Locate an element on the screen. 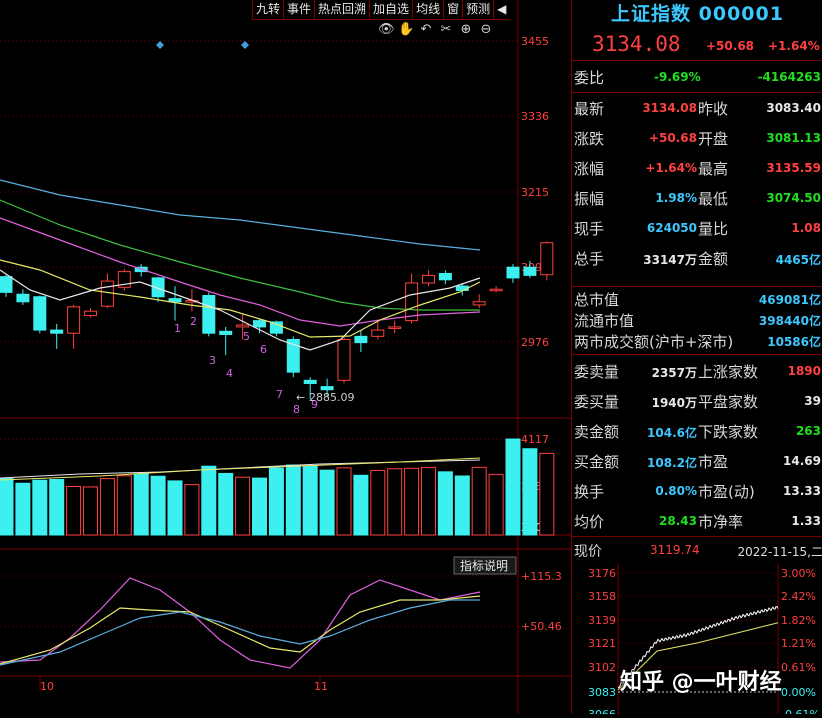 Image resolution: width=822 pixels, height=718 pixels. stat-label-left: 涨幅 is located at coordinates (589, 169).